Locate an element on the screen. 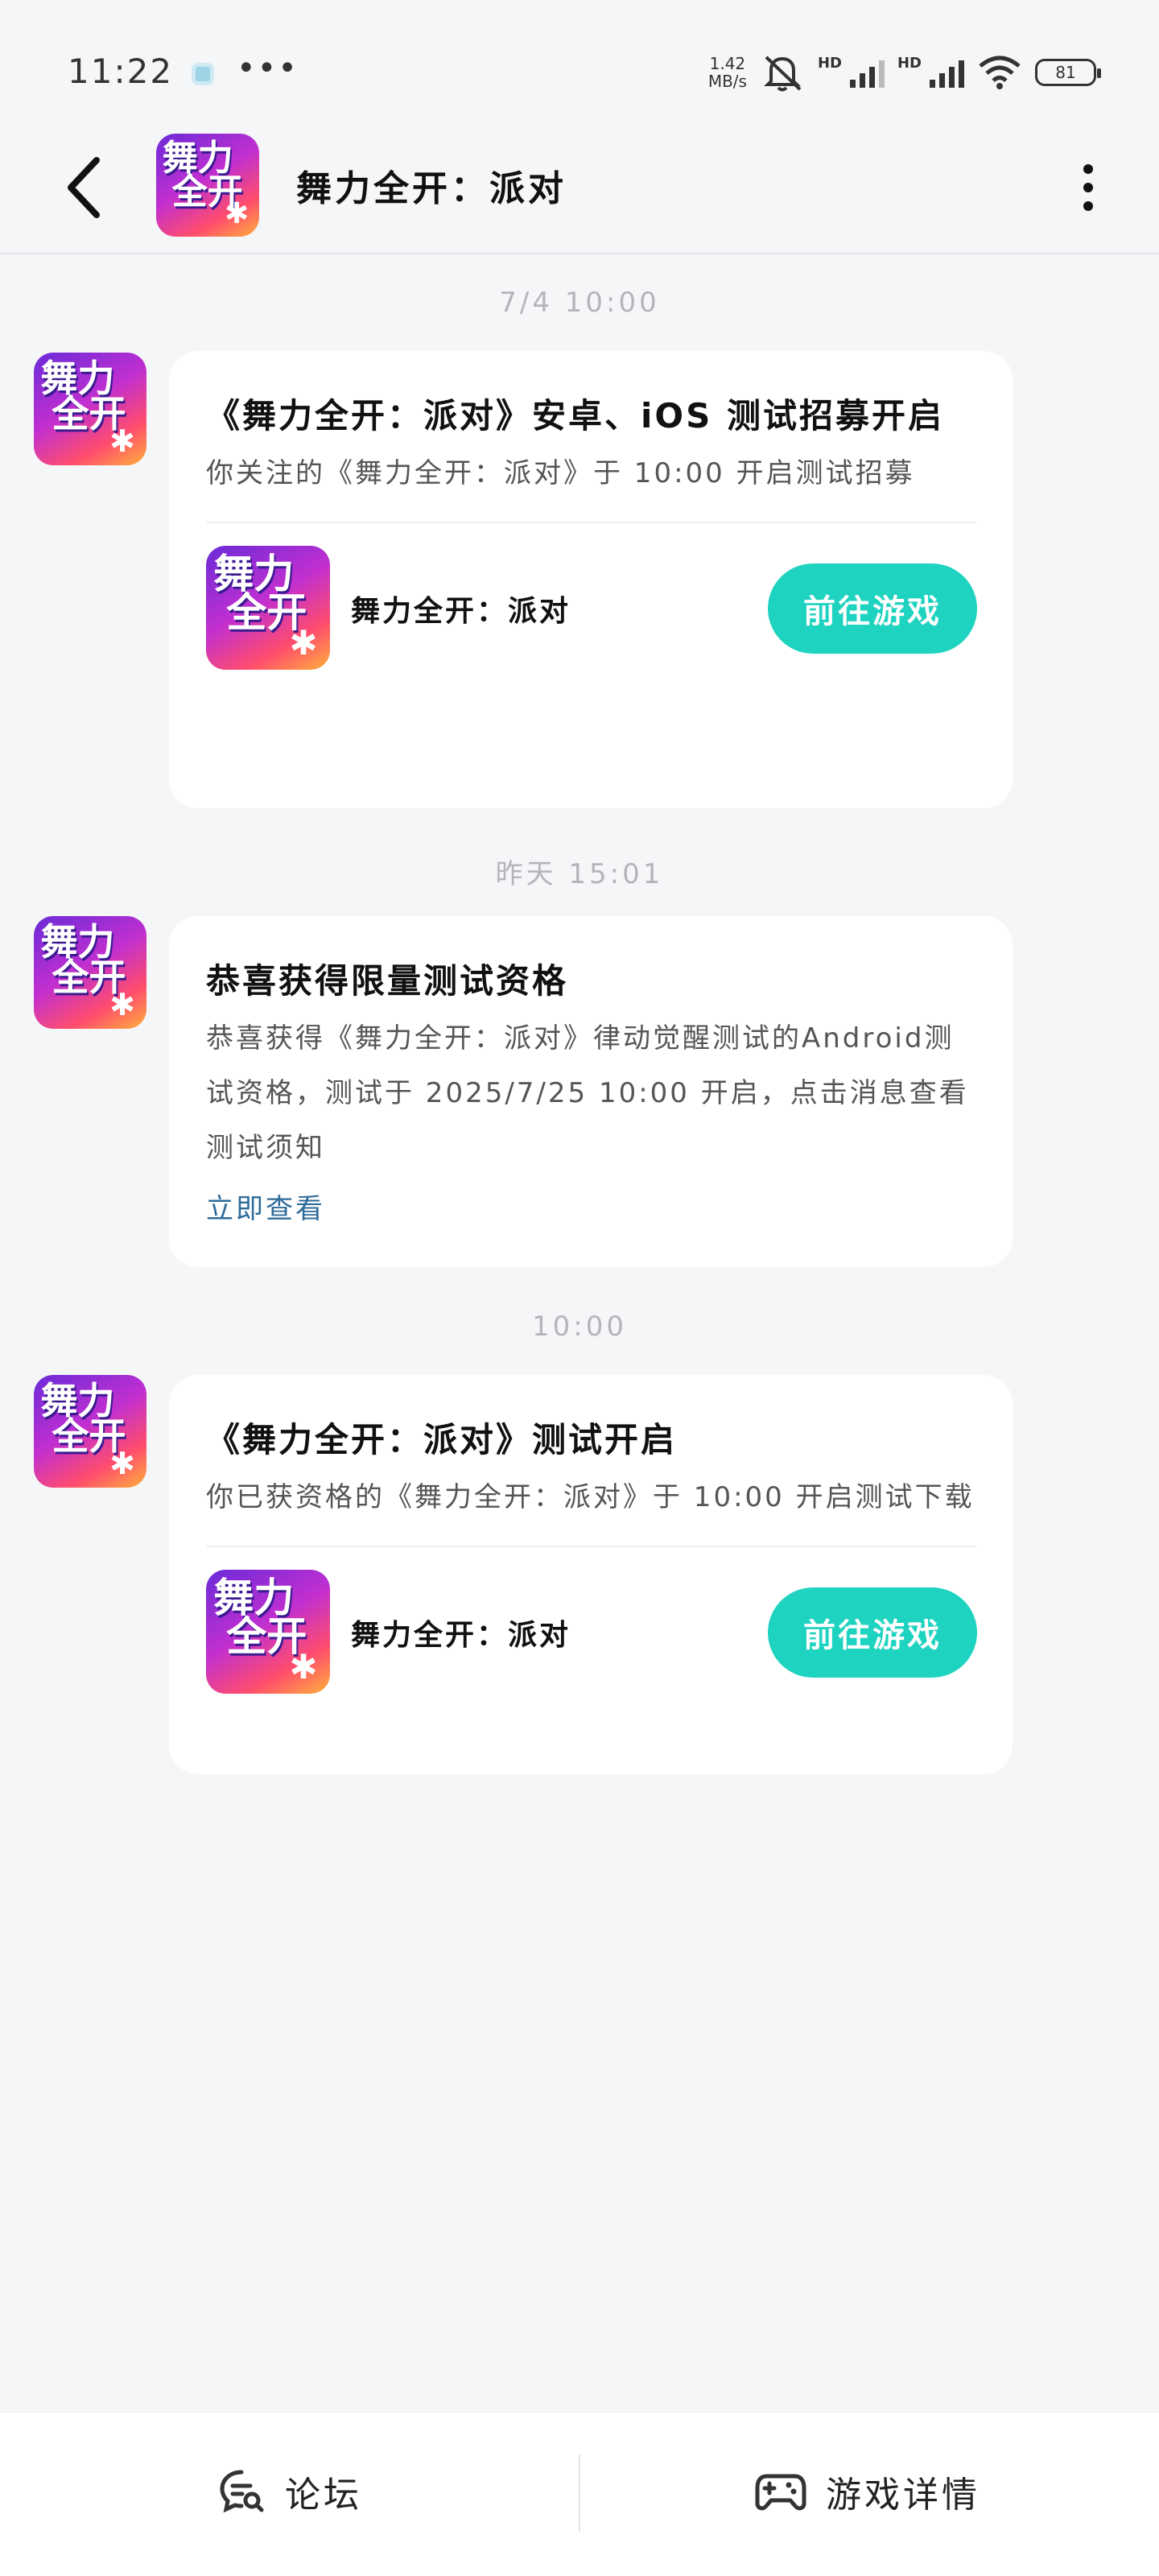 The width and height of the screenshot is (1159, 2576). net-speed: 1.42 MB/s is located at coordinates (727, 72).